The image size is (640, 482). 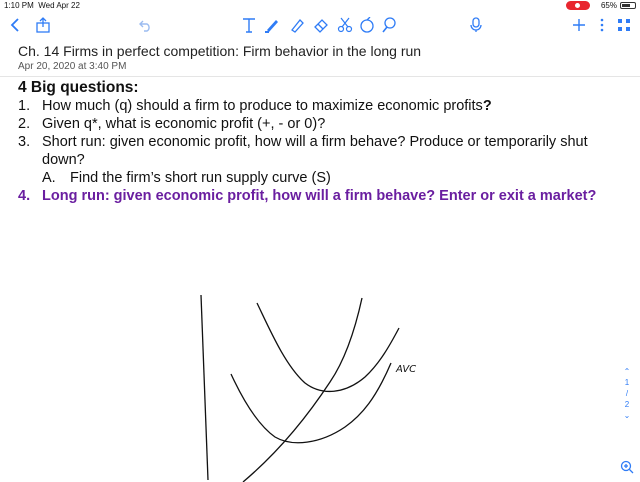 I want to click on page-down-chevron-icon: ⌄, so click(x=627, y=415).